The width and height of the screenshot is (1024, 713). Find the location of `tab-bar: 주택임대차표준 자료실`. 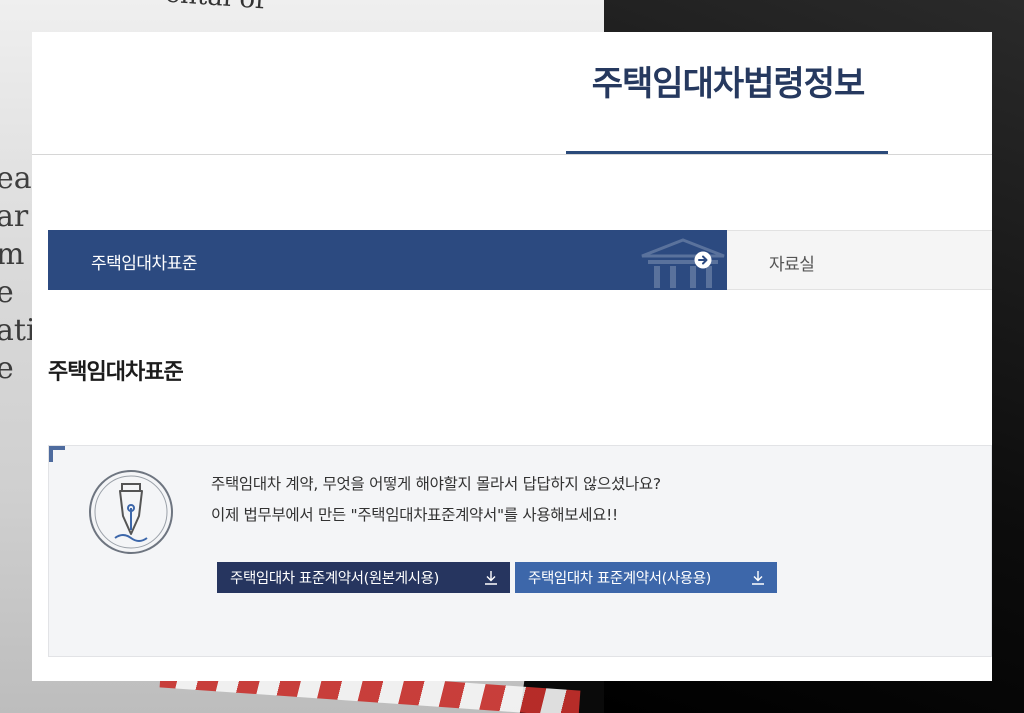

tab-bar: 주택임대차표준 자료실 is located at coordinates (520, 260).